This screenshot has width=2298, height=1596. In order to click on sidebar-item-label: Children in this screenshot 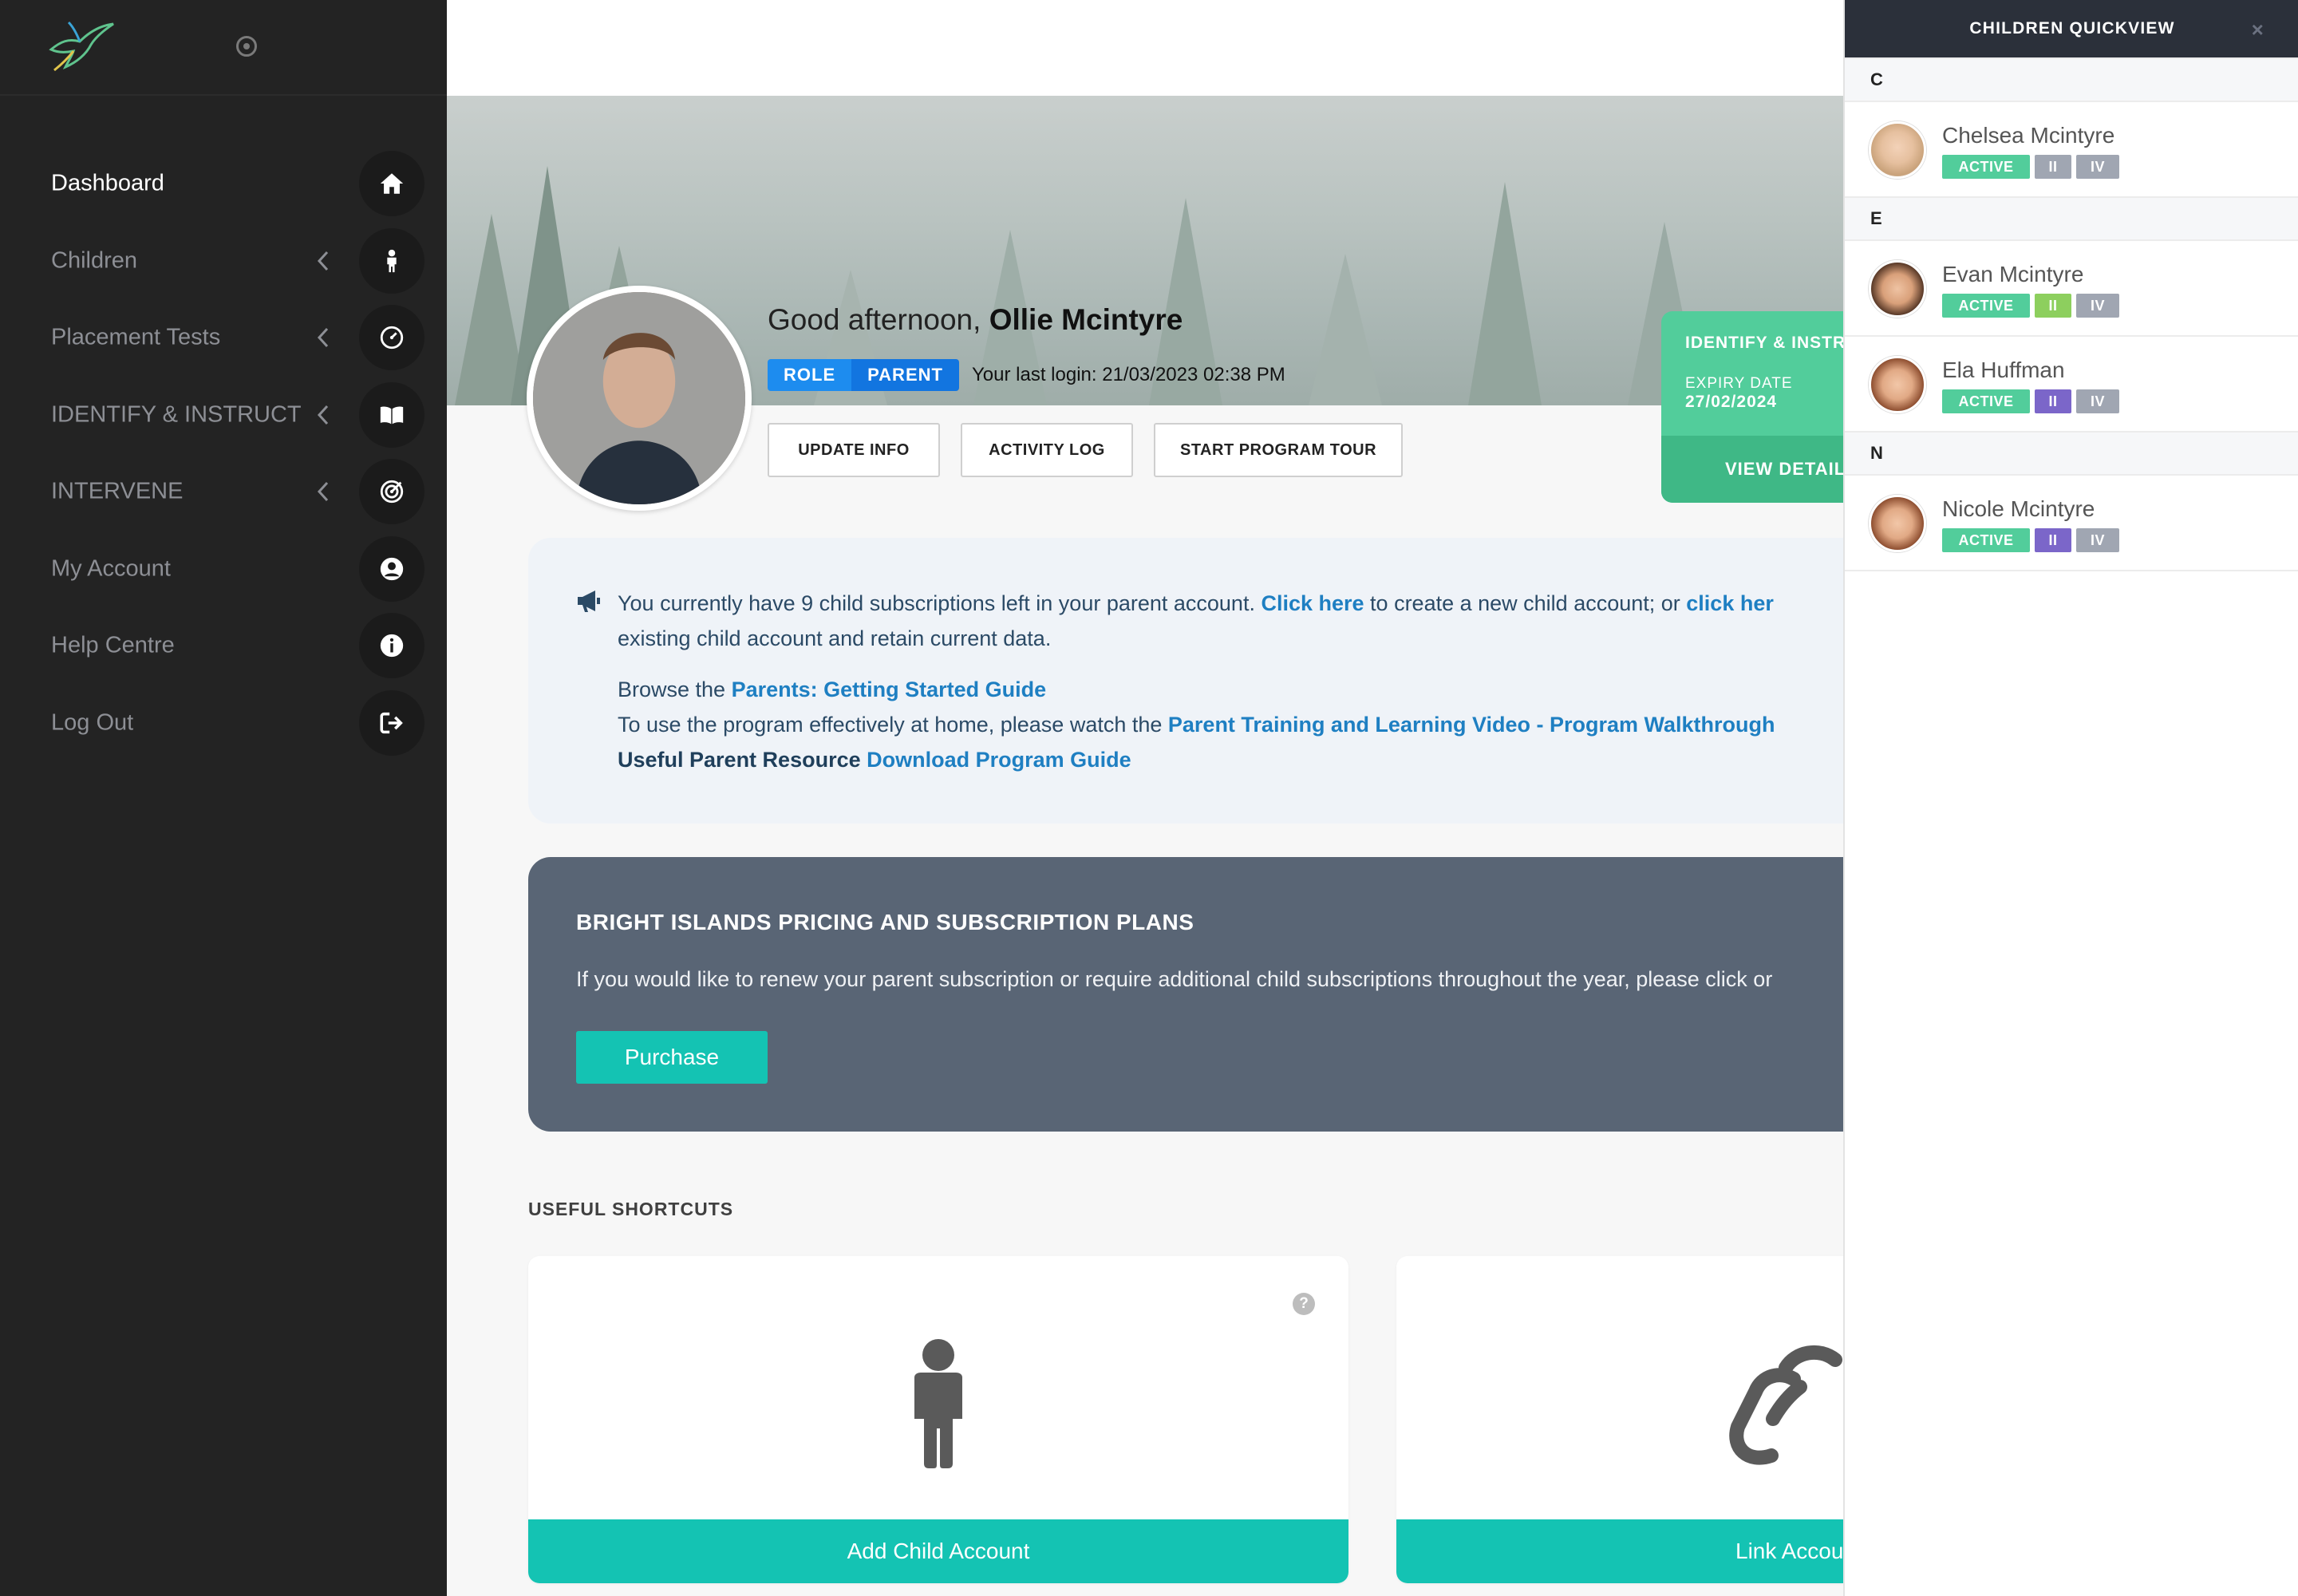, I will do `click(94, 260)`.